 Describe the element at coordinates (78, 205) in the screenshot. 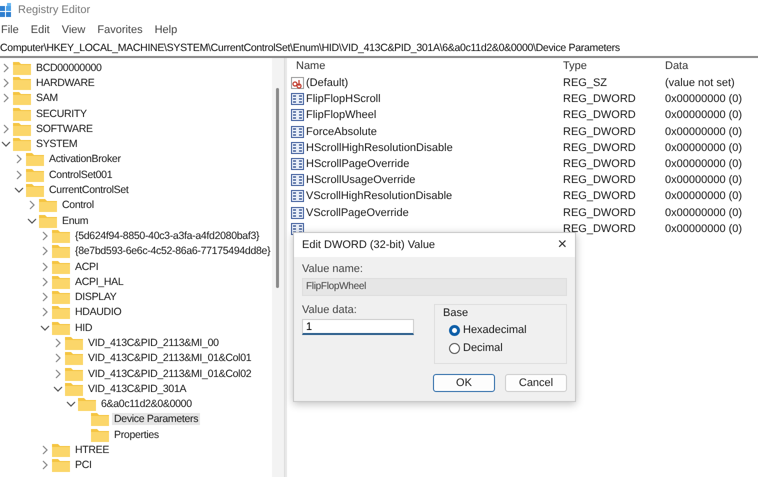

I see `tree-item: Control` at that location.